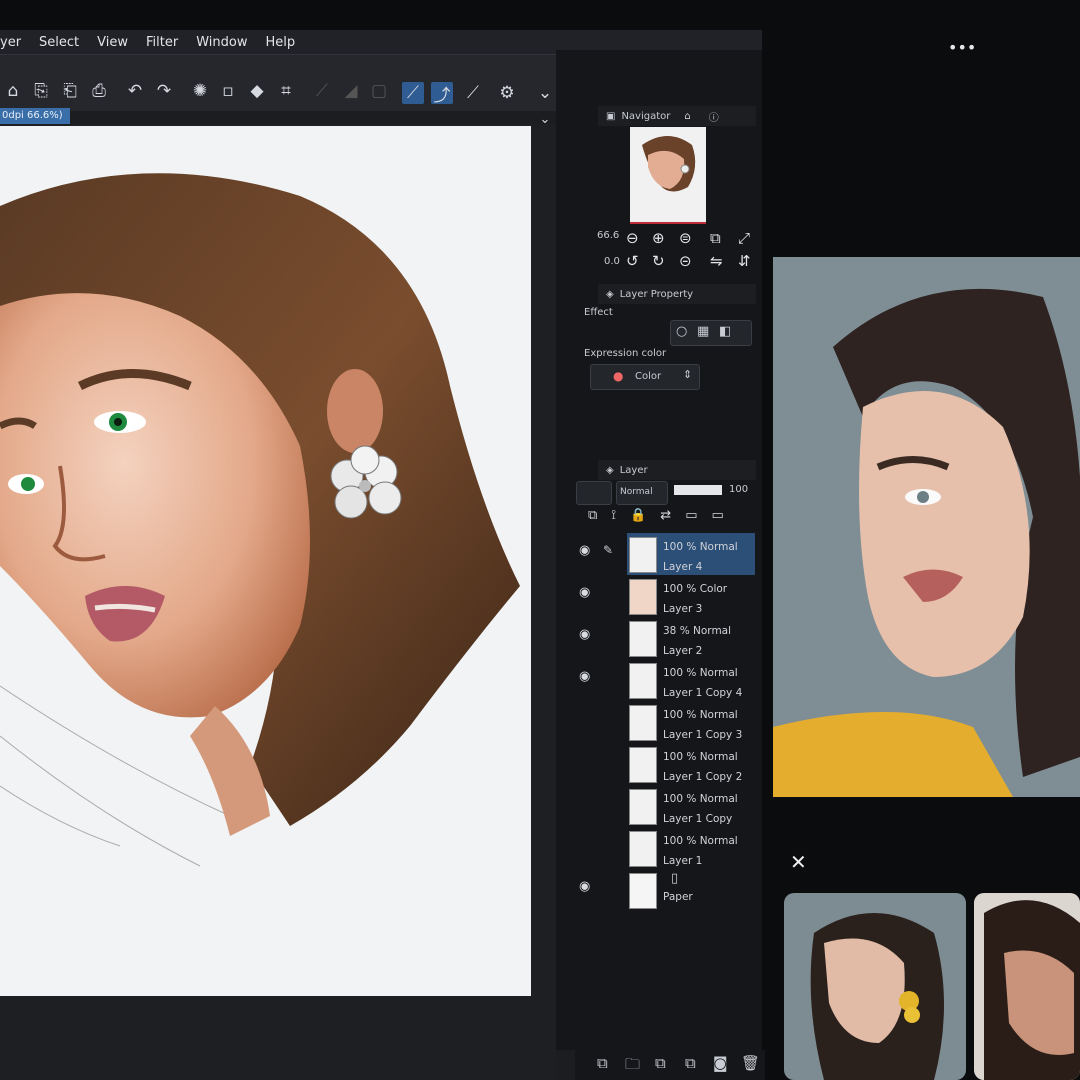  I want to click on opacity-slider, so click(698, 490).